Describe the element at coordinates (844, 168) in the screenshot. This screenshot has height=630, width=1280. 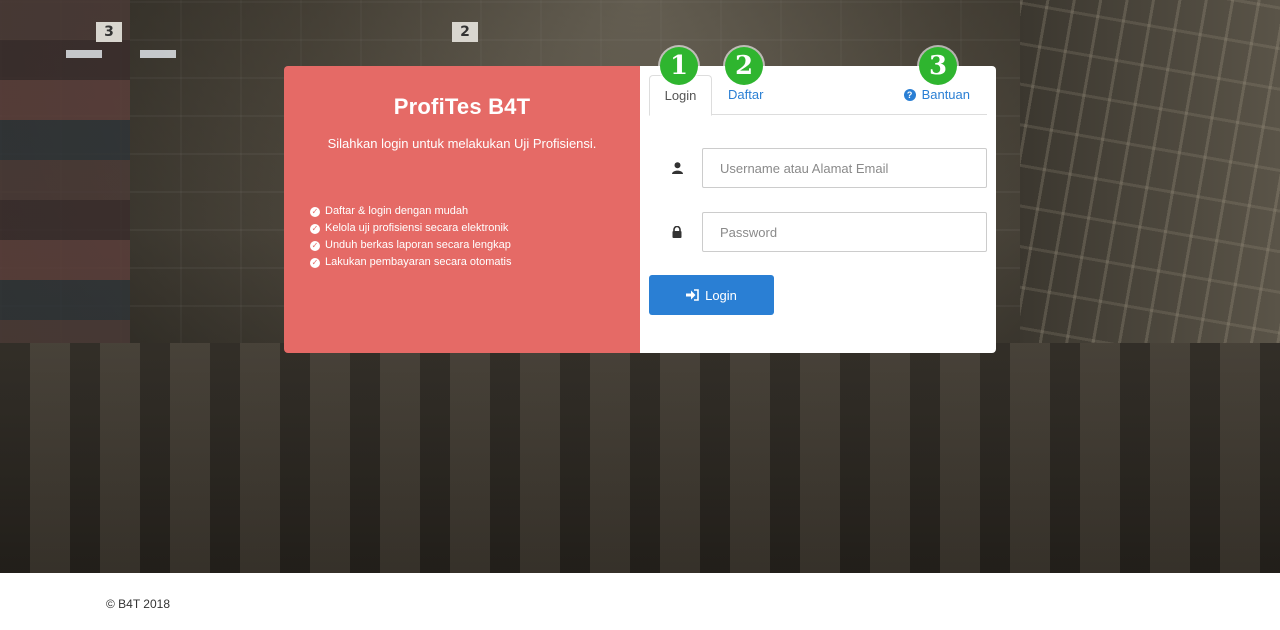
I see `username-input` at that location.